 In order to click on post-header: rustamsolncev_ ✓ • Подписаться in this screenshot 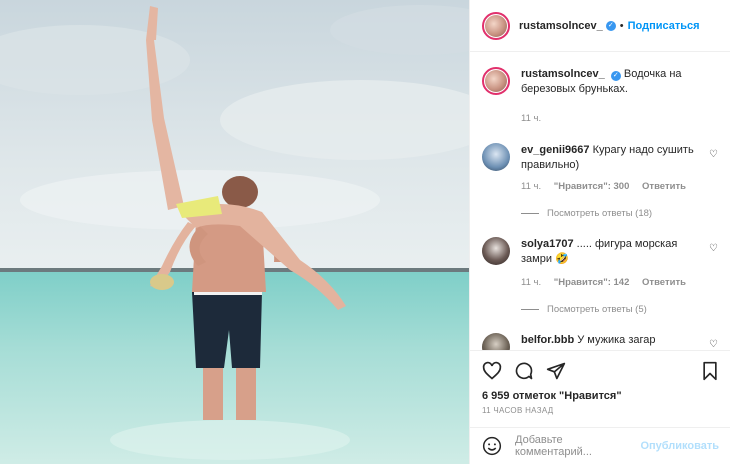, I will do `click(600, 26)`.